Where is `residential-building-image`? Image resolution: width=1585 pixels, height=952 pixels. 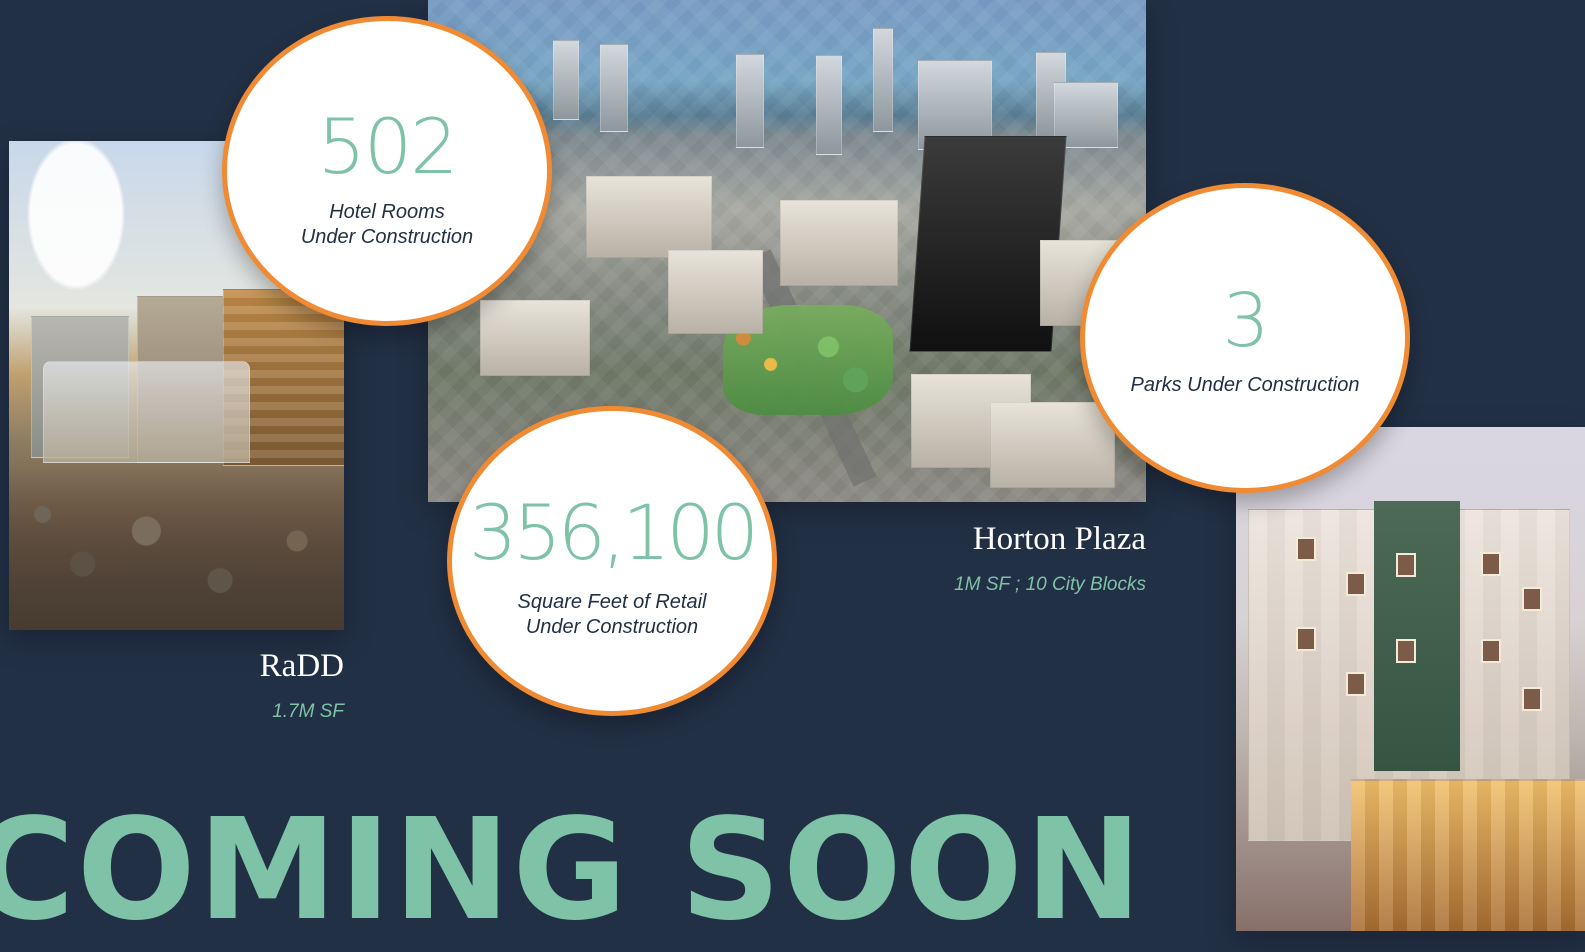 residential-building-image is located at coordinates (1410, 679).